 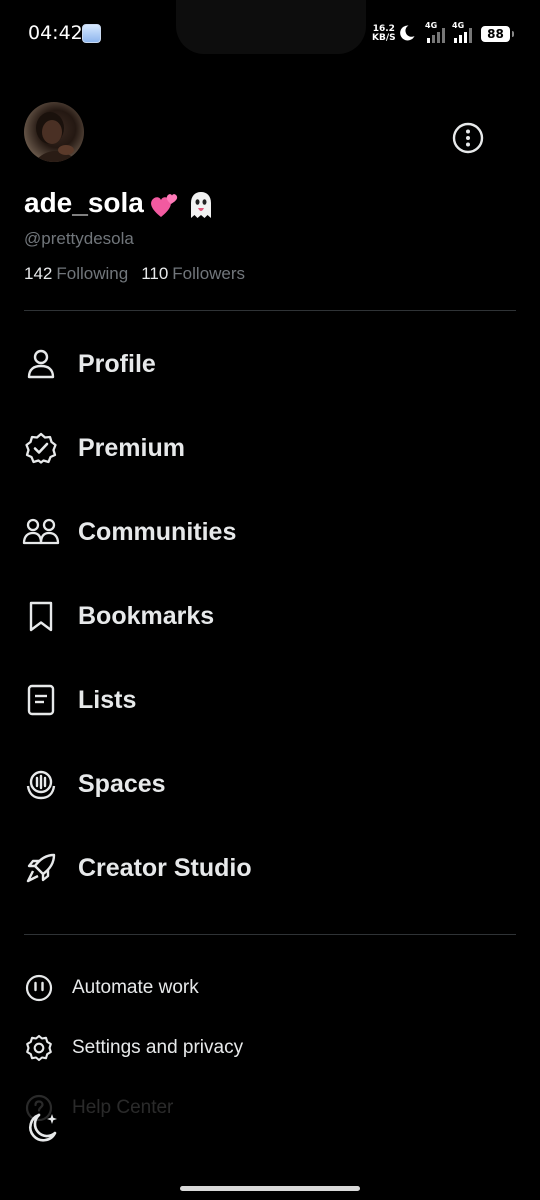 I want to click on display-name-text: ade_sola, so click(x=84, y=202).